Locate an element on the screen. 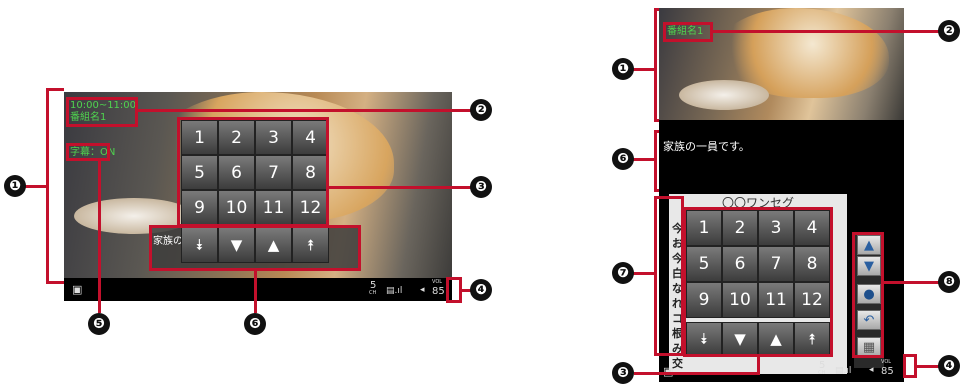 The width and height of the screenshot is (963, 390). channel-indicator-label: CH is located at coordinates (373, 293).